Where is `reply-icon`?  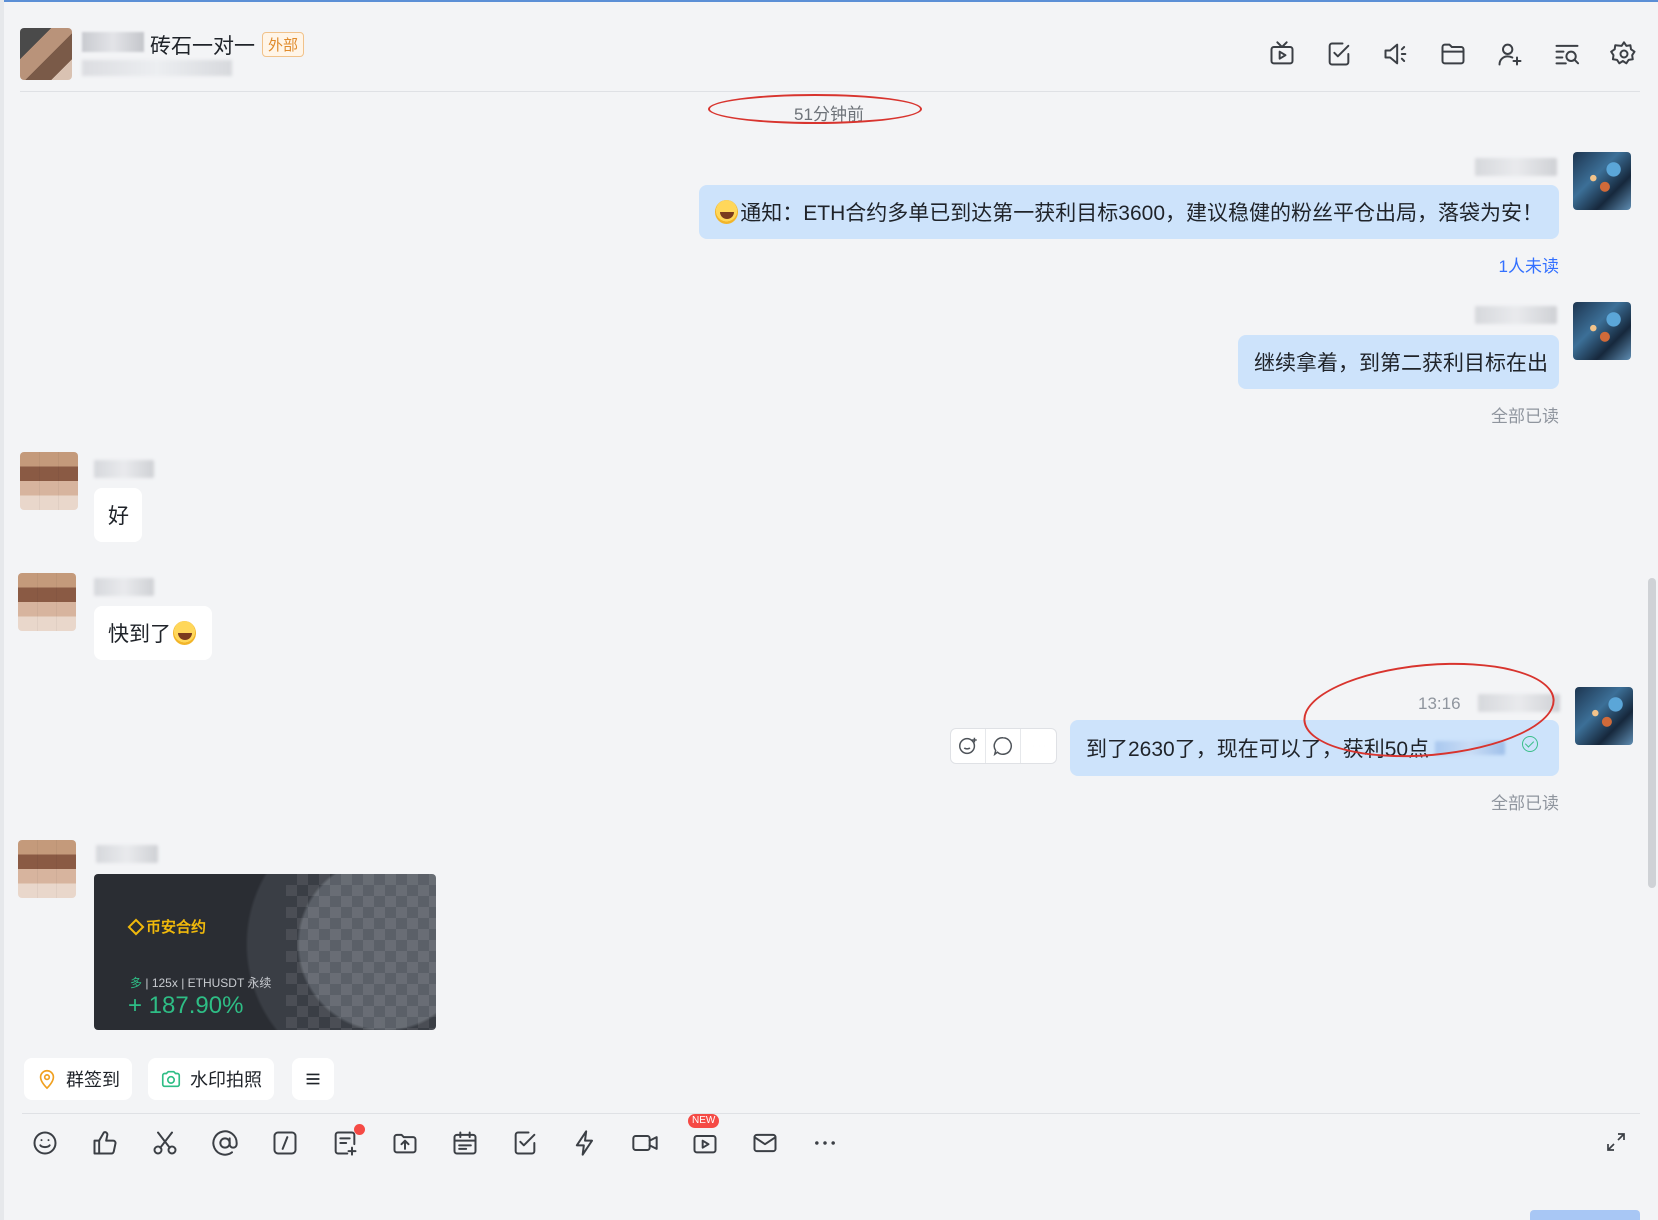
reply-icon is located at coordinates (1003, 746).